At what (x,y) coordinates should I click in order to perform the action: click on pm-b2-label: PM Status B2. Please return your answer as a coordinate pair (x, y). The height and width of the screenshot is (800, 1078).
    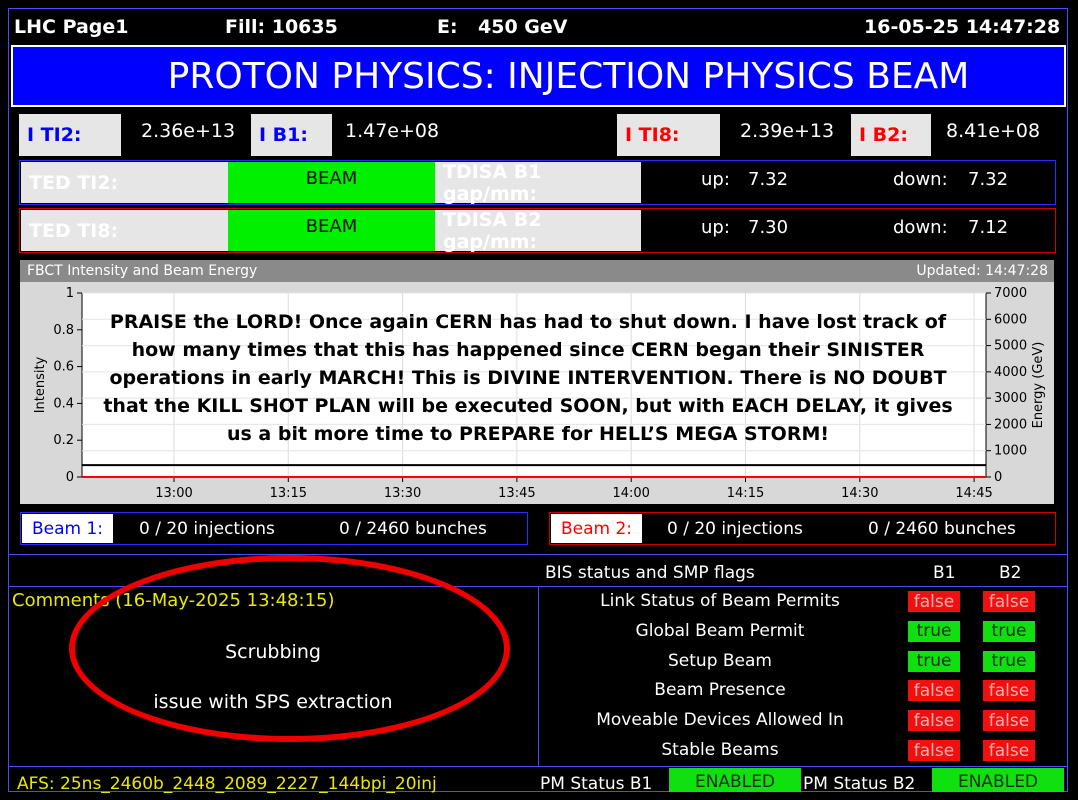
    Looking at the image, I should click on (859, 784).